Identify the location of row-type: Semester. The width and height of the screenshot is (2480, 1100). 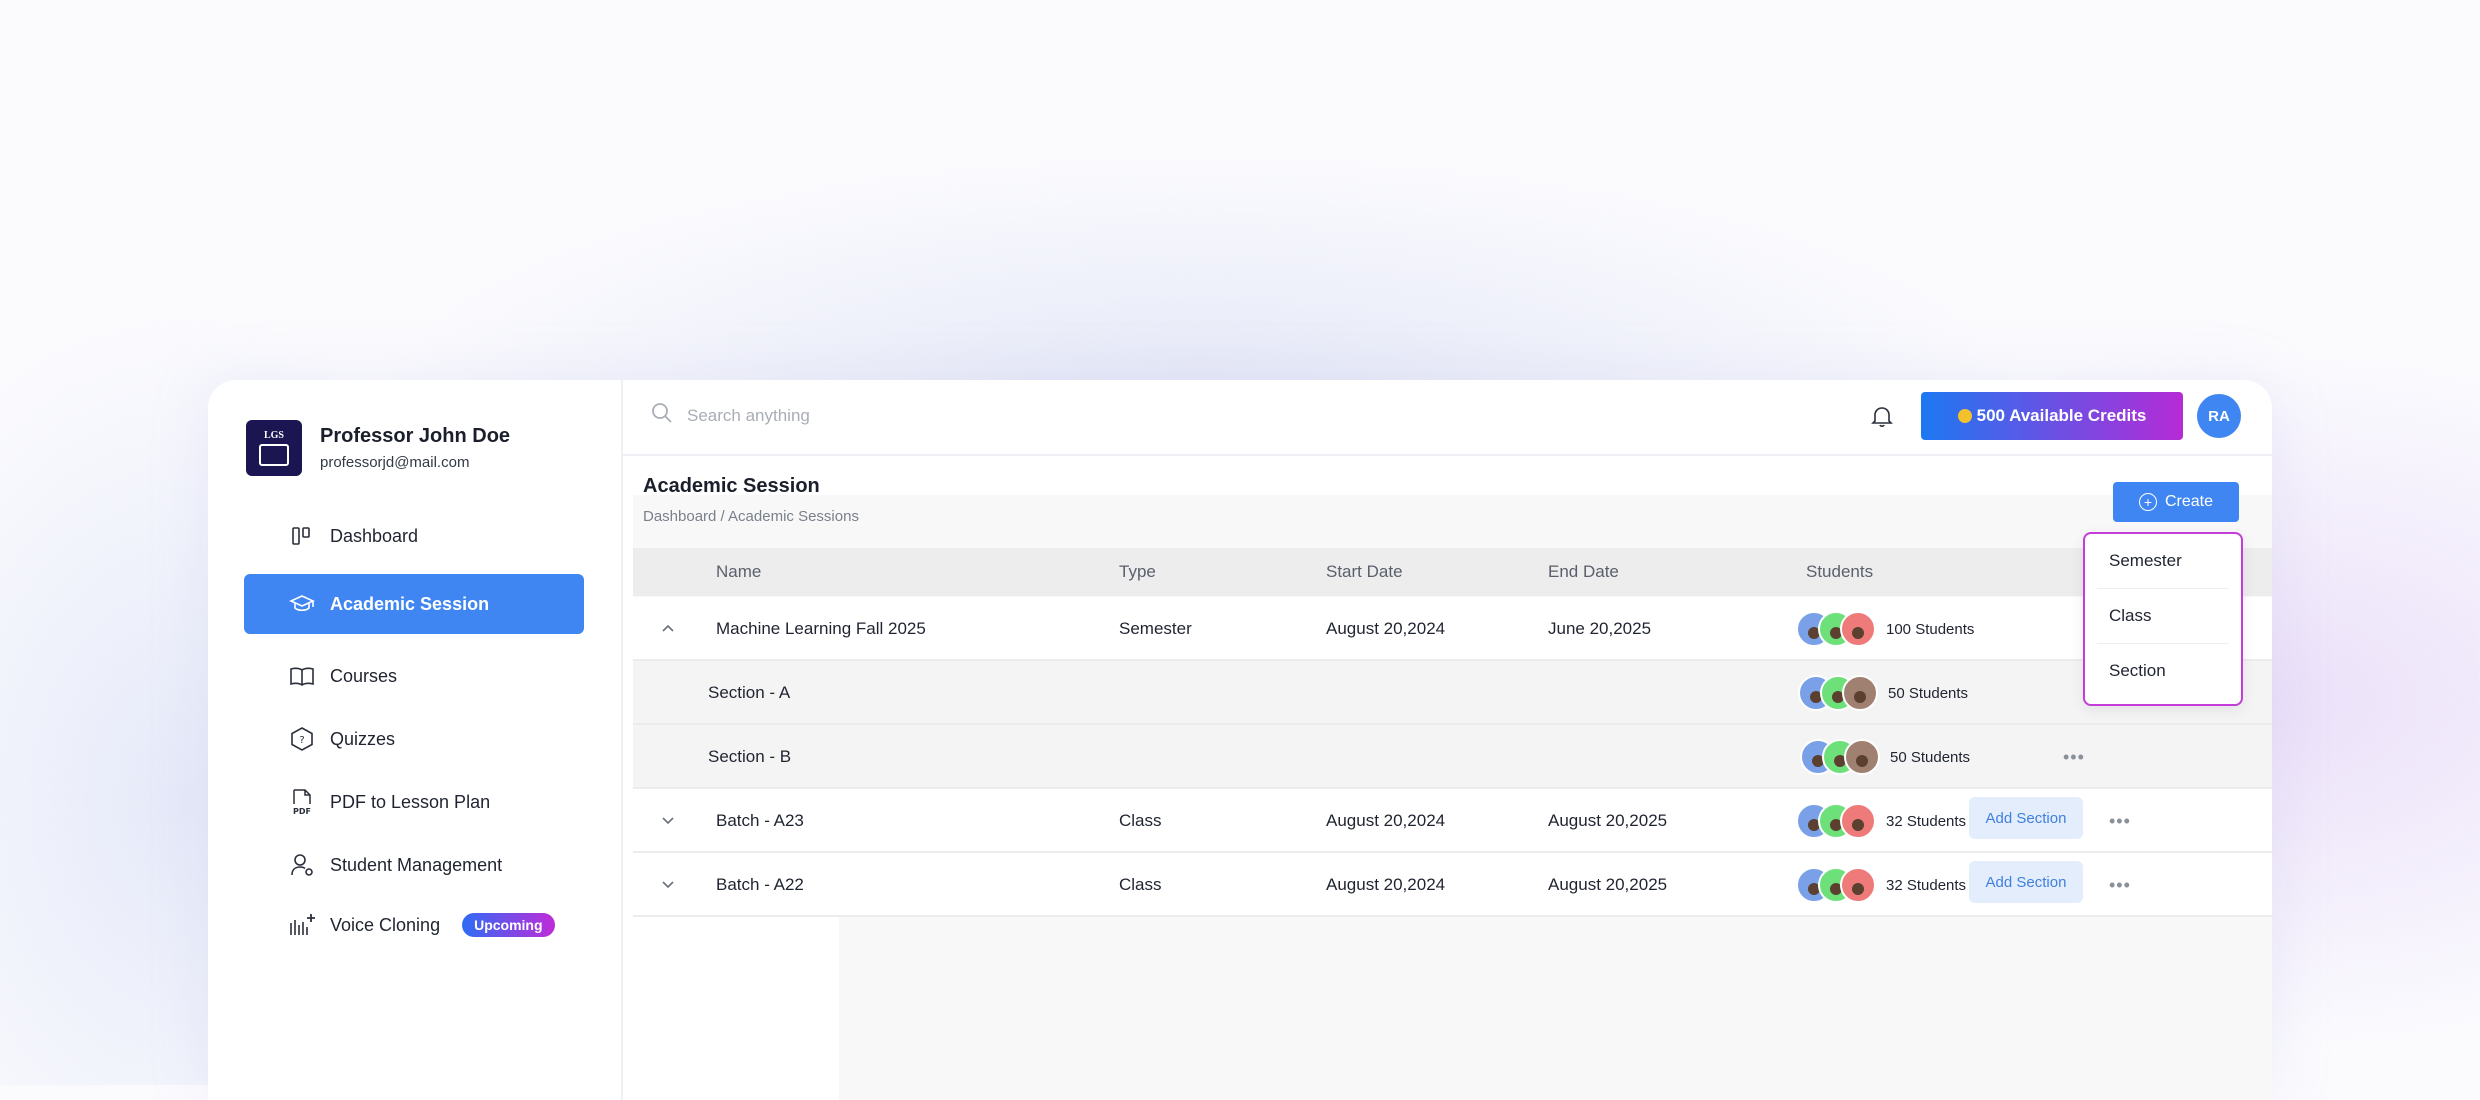
(1155, 628).